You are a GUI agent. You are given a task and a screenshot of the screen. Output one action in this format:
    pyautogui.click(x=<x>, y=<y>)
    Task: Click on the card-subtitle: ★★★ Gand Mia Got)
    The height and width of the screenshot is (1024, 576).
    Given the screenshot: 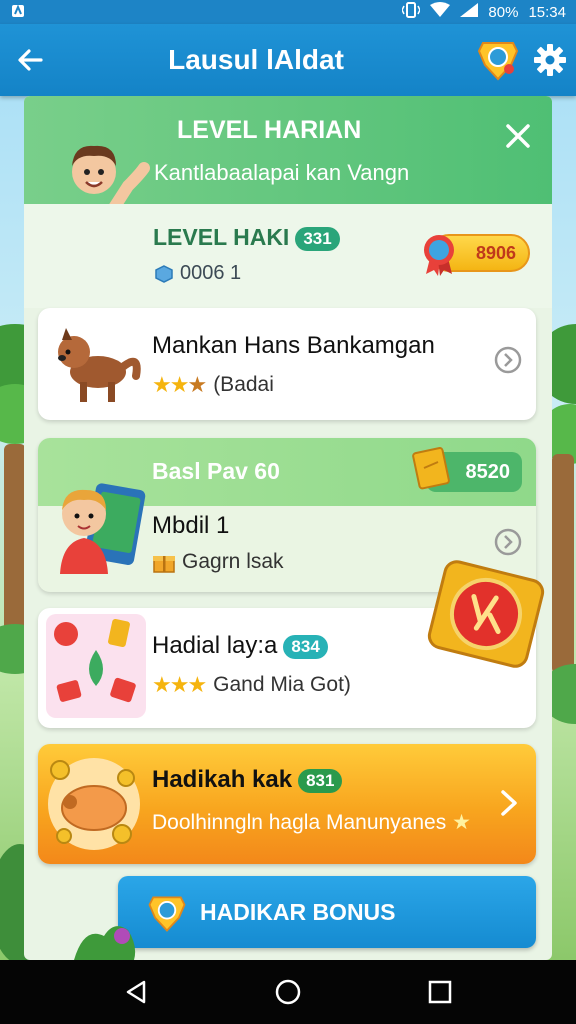 What is the action you would take?
    pyautogui.click(x=251, y=685)
    